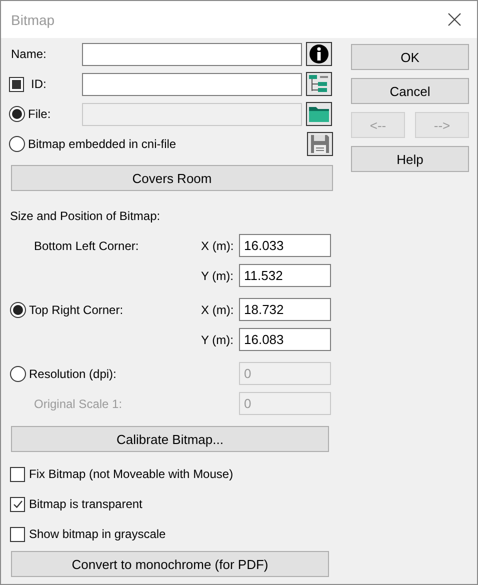  Describe the element at coordinates (285, 245) in the screenshot. I see `coordinate-field: 16.033` at that location.